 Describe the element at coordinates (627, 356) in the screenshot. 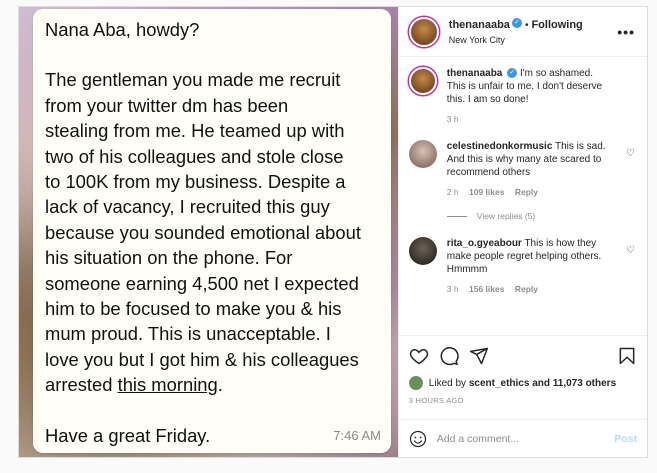

I see `bookmark-icon` at that location.